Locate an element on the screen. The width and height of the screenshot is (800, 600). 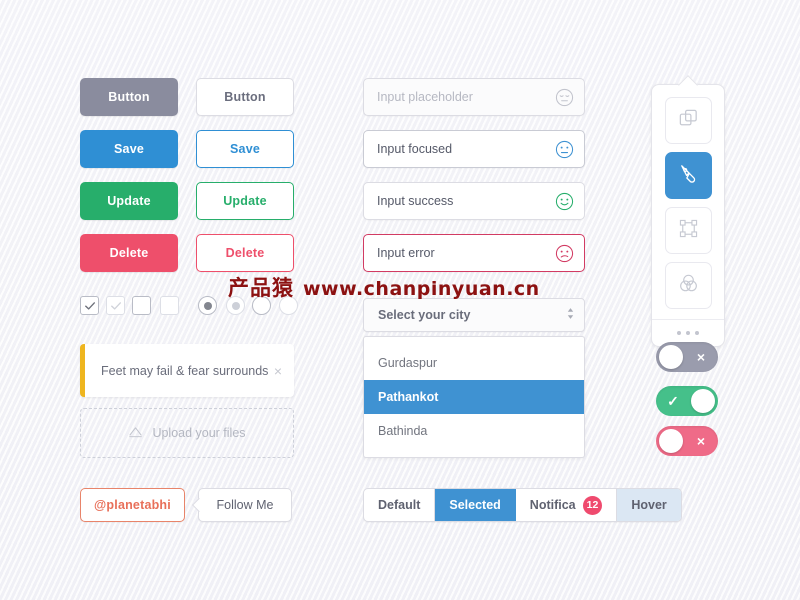
tab-notifications-label: Notifica is located at coordinates (552, 505).